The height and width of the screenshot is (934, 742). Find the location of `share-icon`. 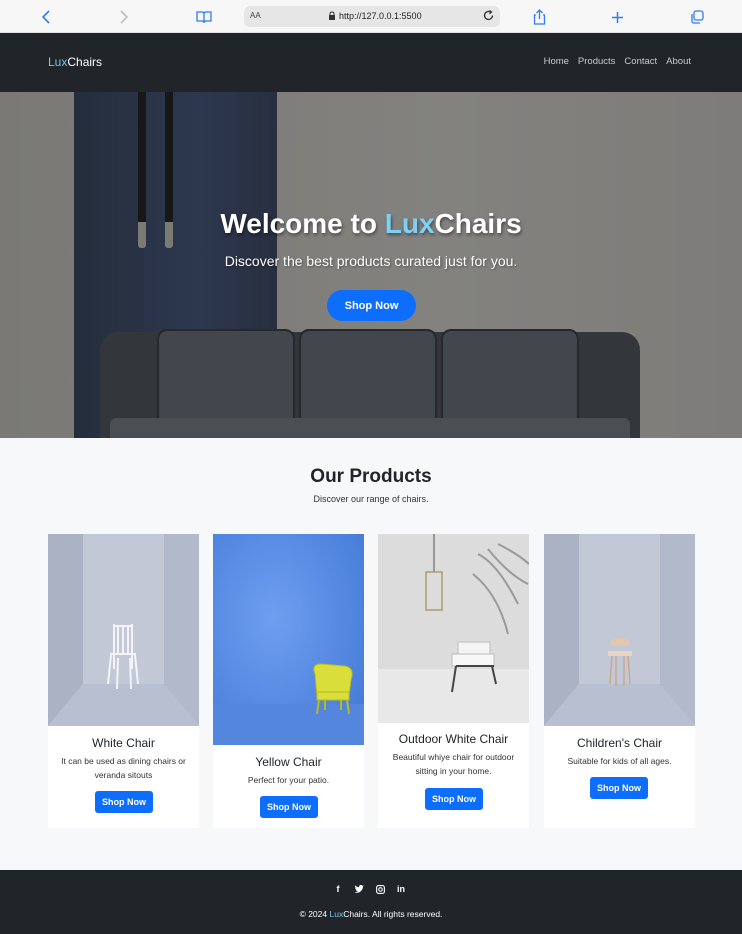

share-icon is located at coordinates (539, 17).